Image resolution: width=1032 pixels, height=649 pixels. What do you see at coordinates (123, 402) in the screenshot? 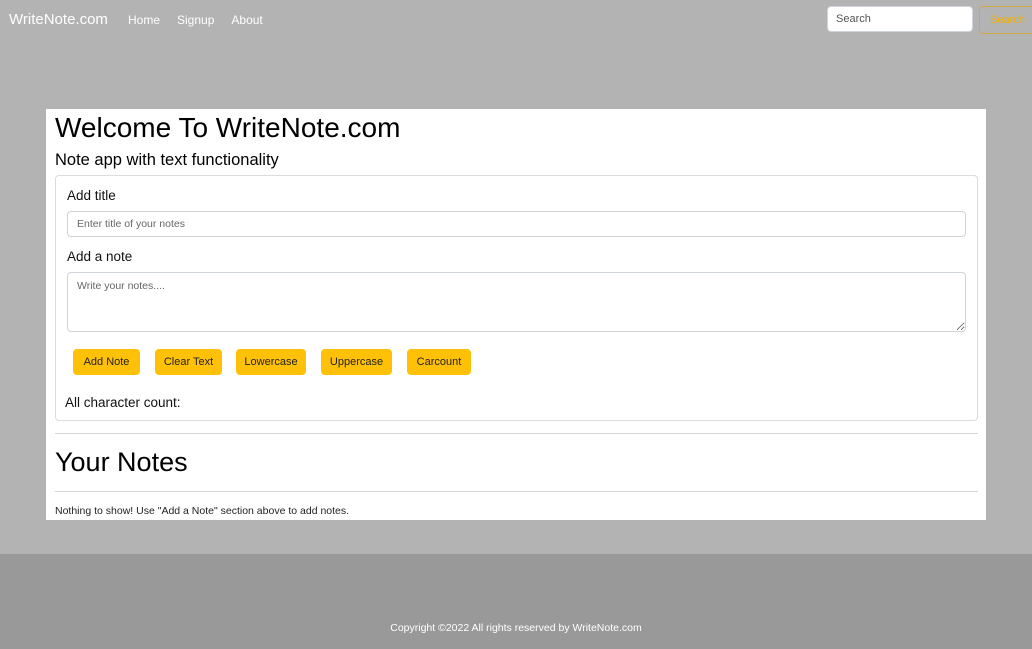
I see `char-count-label: All character count:` at bounding box center [123, 402].